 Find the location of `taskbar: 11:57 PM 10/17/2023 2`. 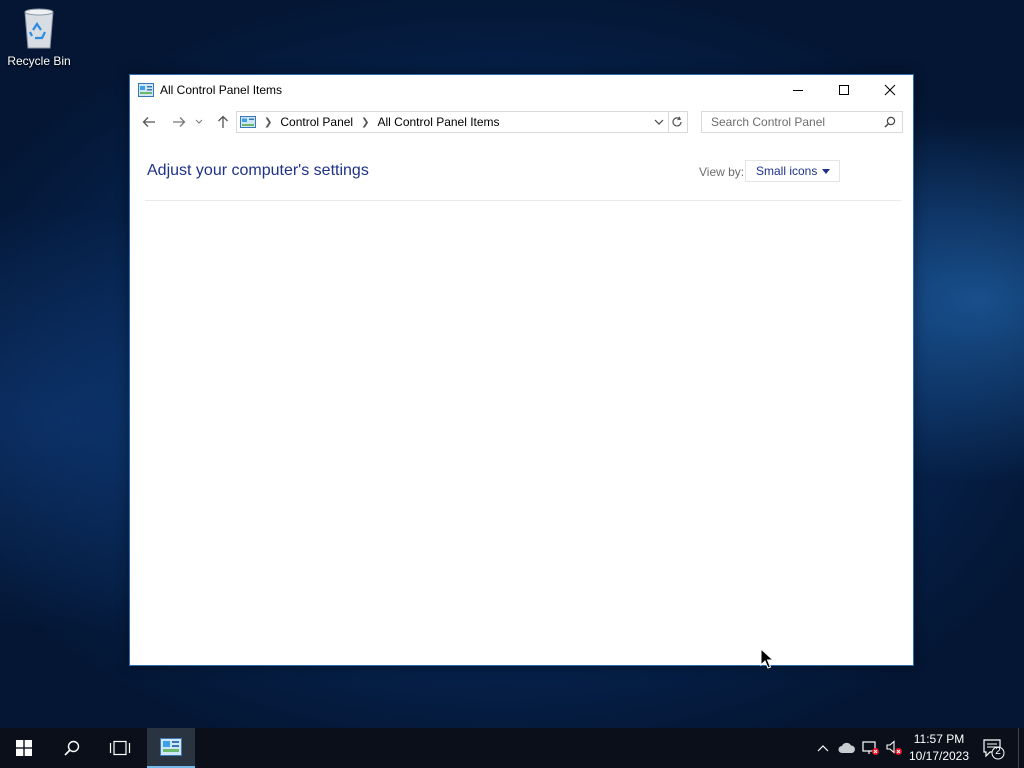

taskbar: 11:57 PM 10/17/2023 2 is located at coordinates (512, 748).